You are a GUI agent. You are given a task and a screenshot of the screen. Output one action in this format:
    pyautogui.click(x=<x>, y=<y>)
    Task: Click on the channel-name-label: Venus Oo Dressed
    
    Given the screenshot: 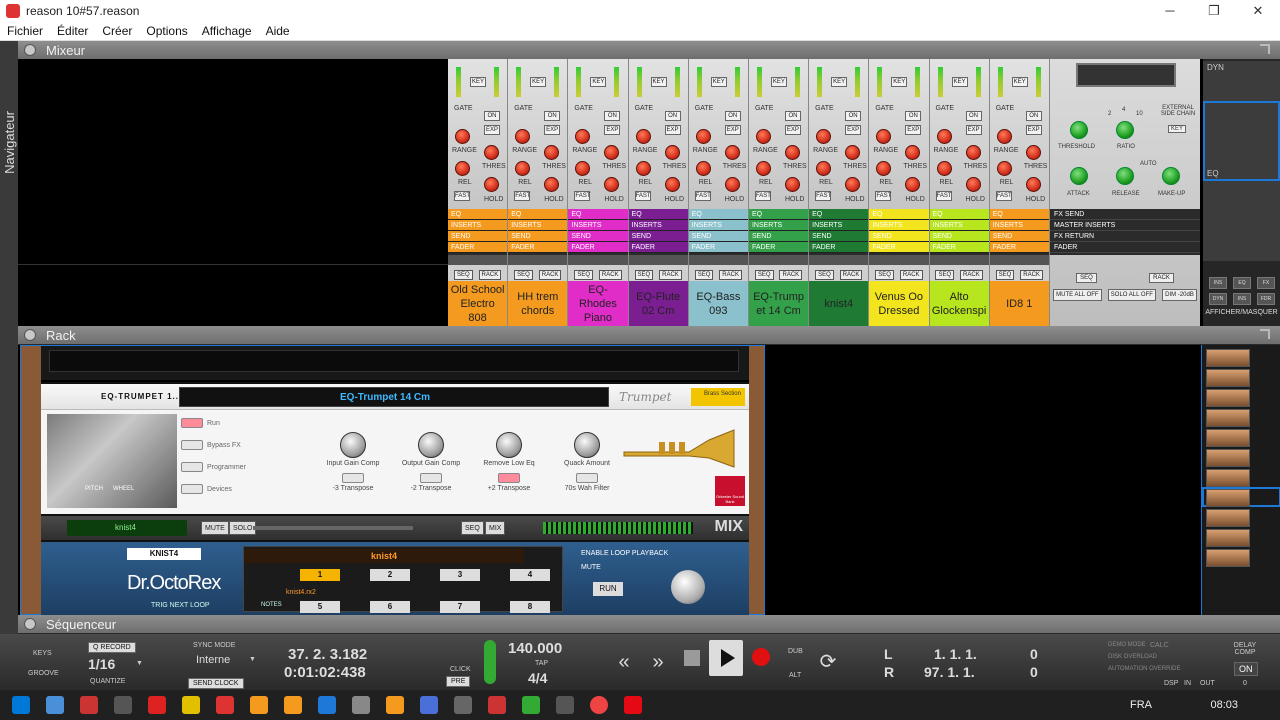 What is the action you would take?
    pyautogui.click(x=899, y=303)
    